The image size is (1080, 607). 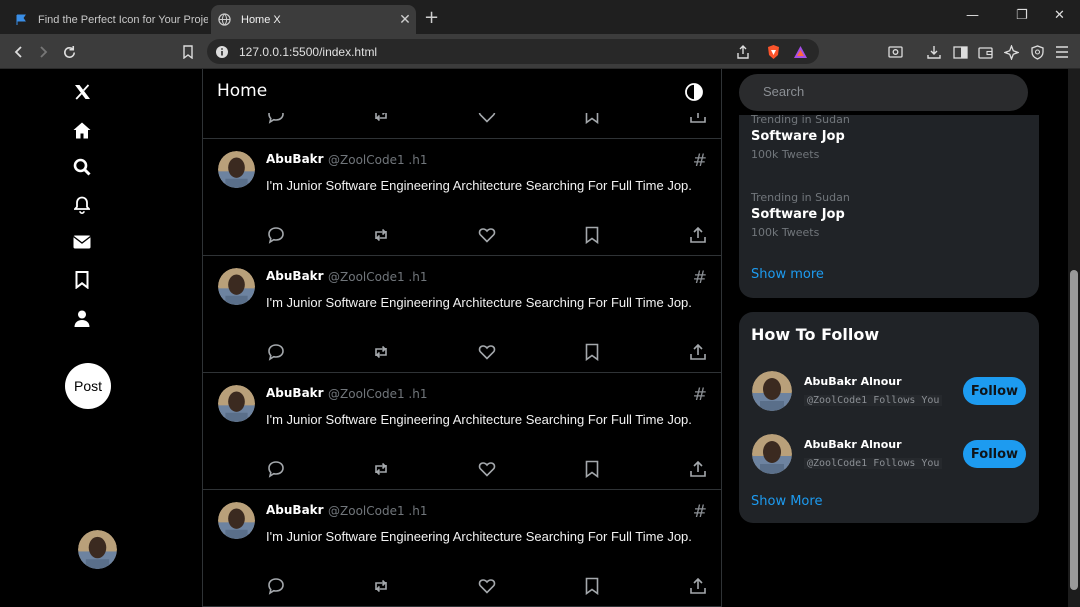 I want to click on page-title: Home, so click(x=242, y=91).